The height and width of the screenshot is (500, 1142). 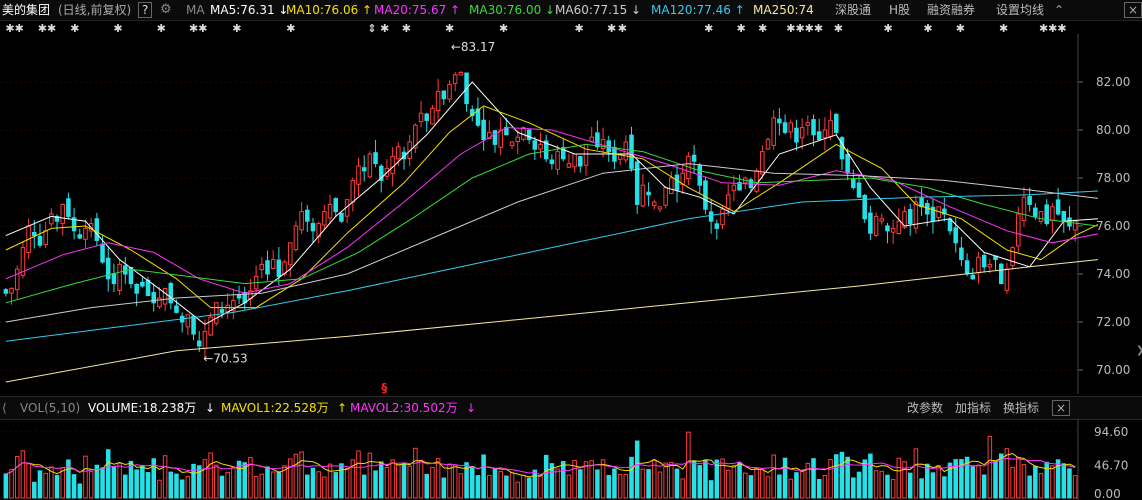 I want to click on add-indicator-button: 加指标, so click(x=973, y=408).